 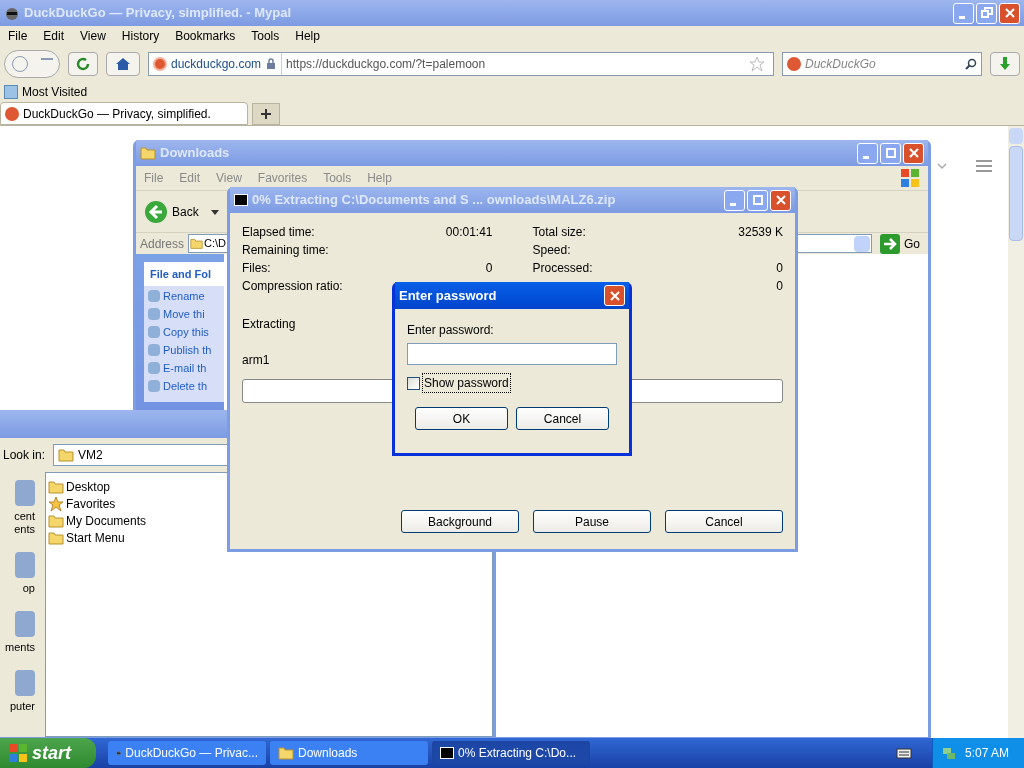 What do you see at coordinates (181, 211) in the screenshot?
I see `back-button: Back` at bounding box center [181, 211].